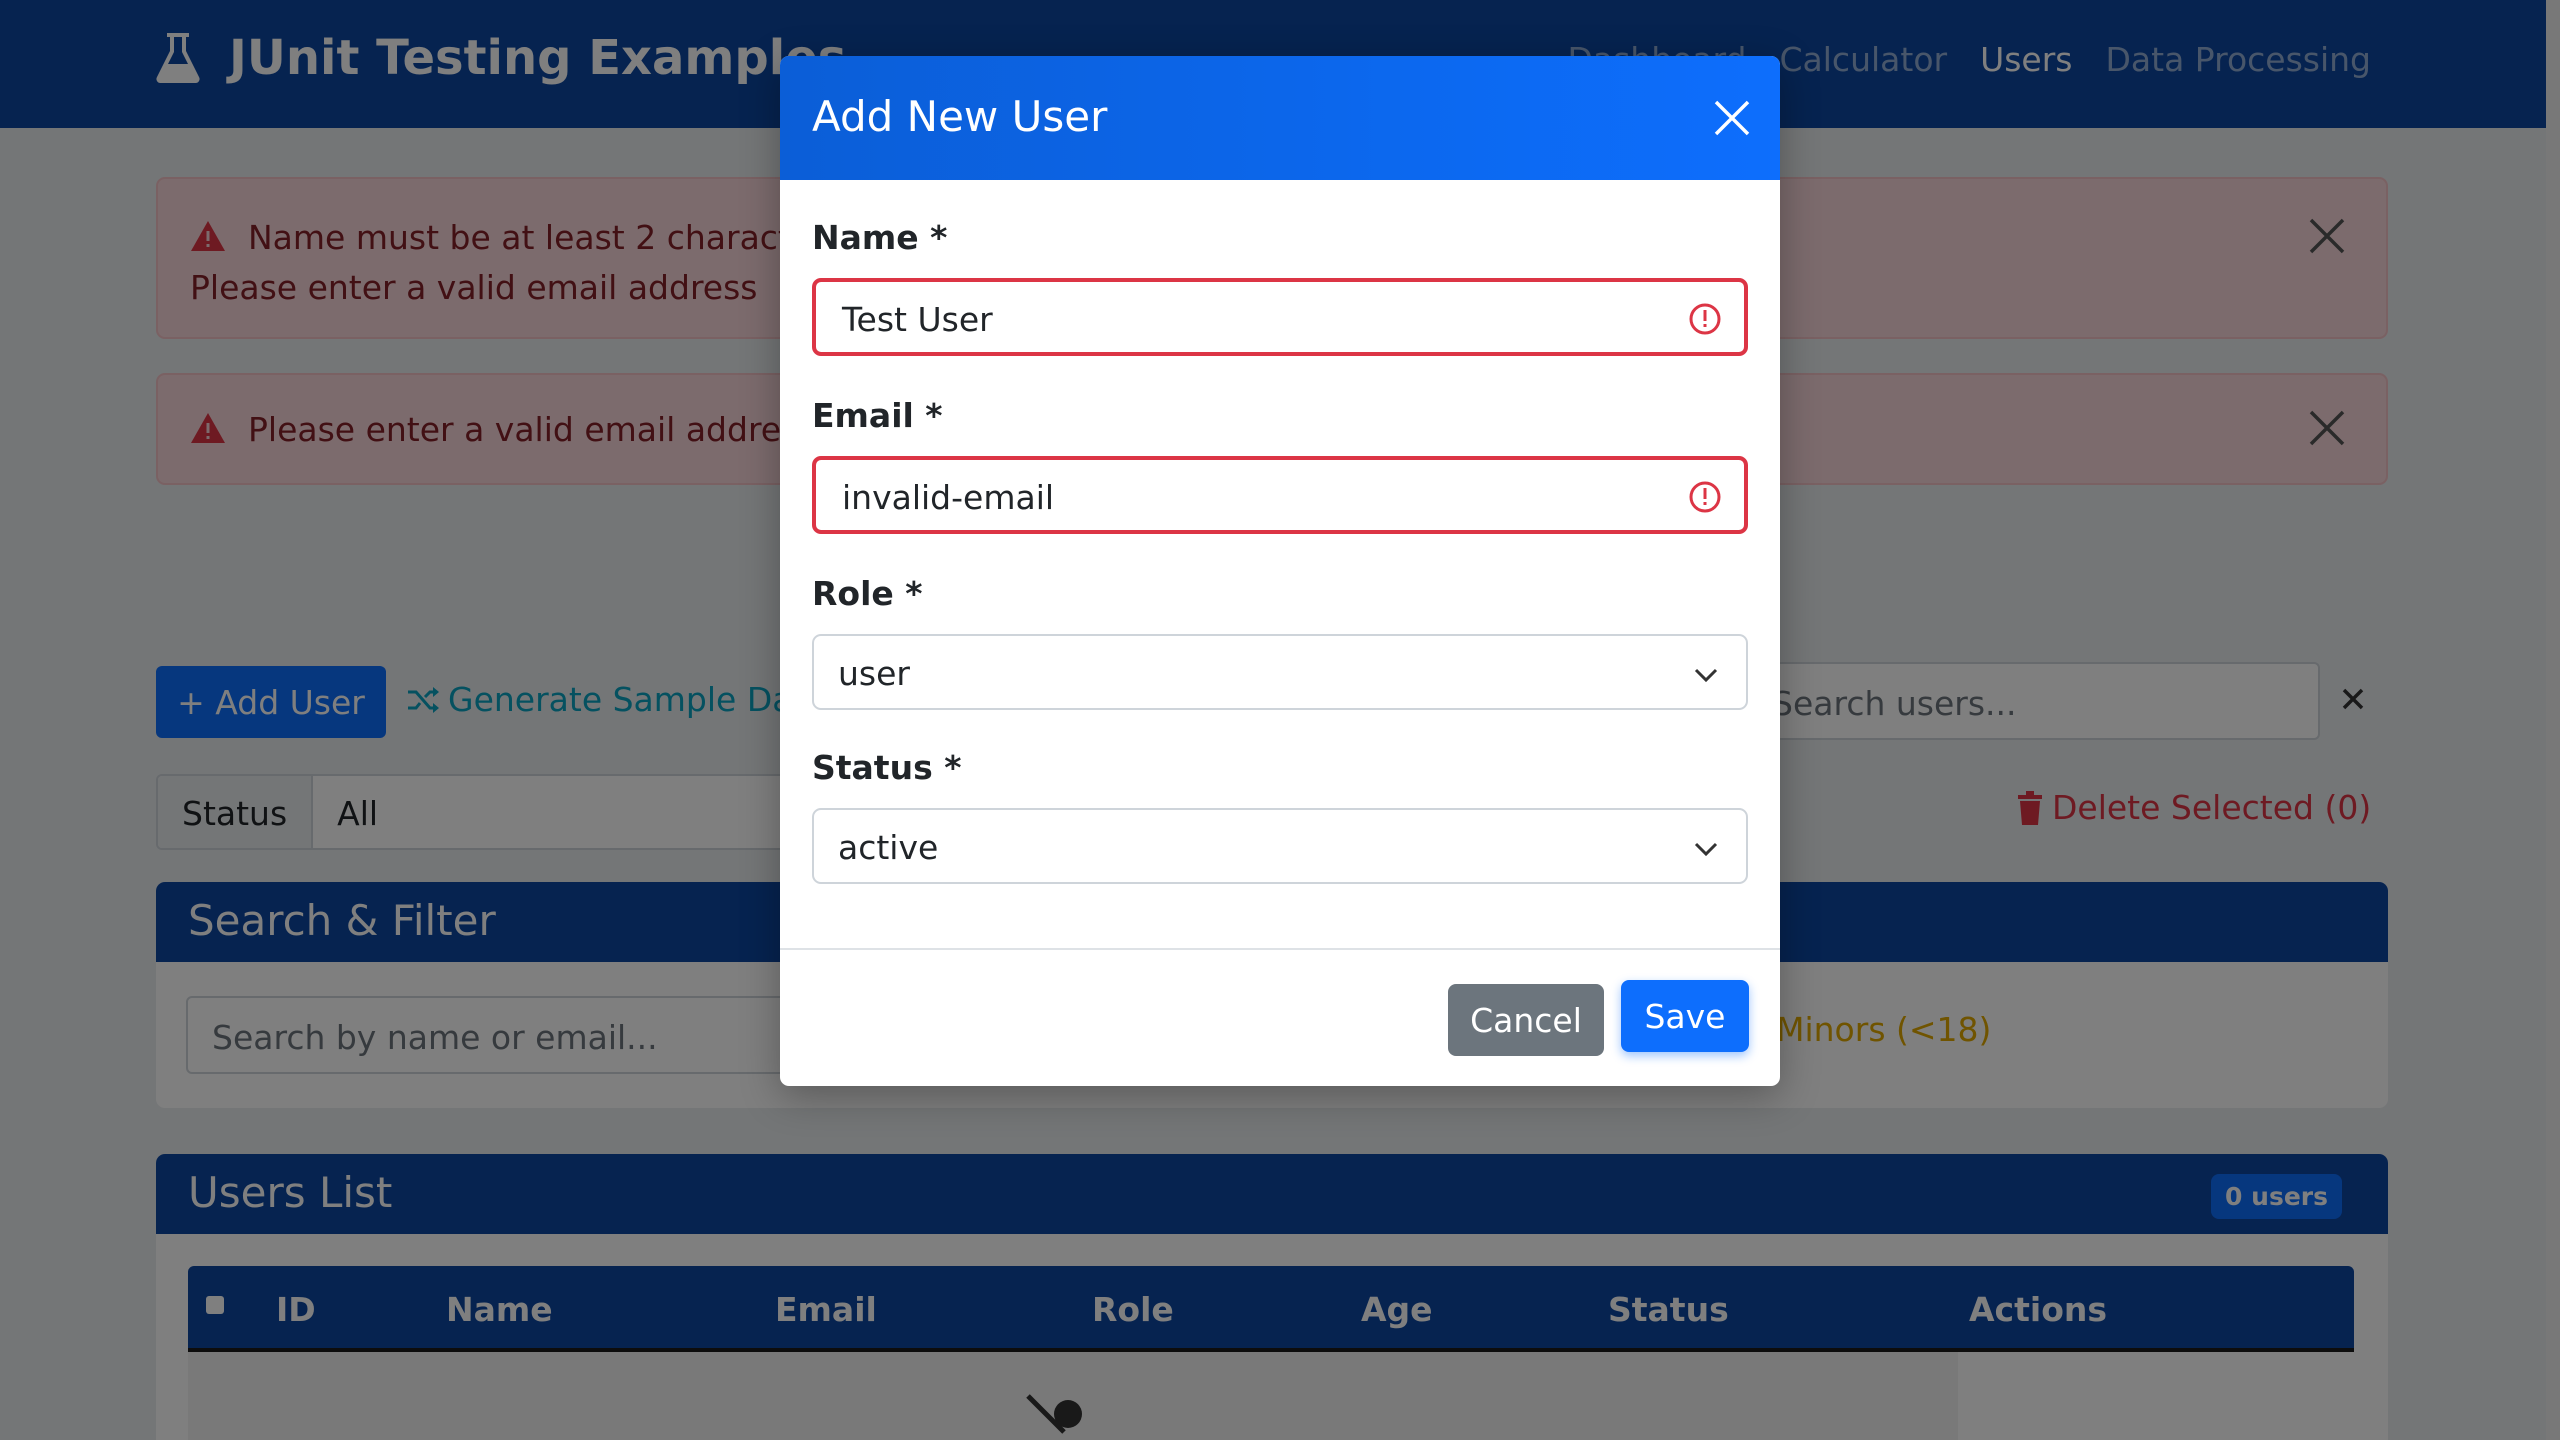 The width and height of the screenshot is (2560, 1440). I want to click on cancel-button: Cancel, so click(1526, 1020).